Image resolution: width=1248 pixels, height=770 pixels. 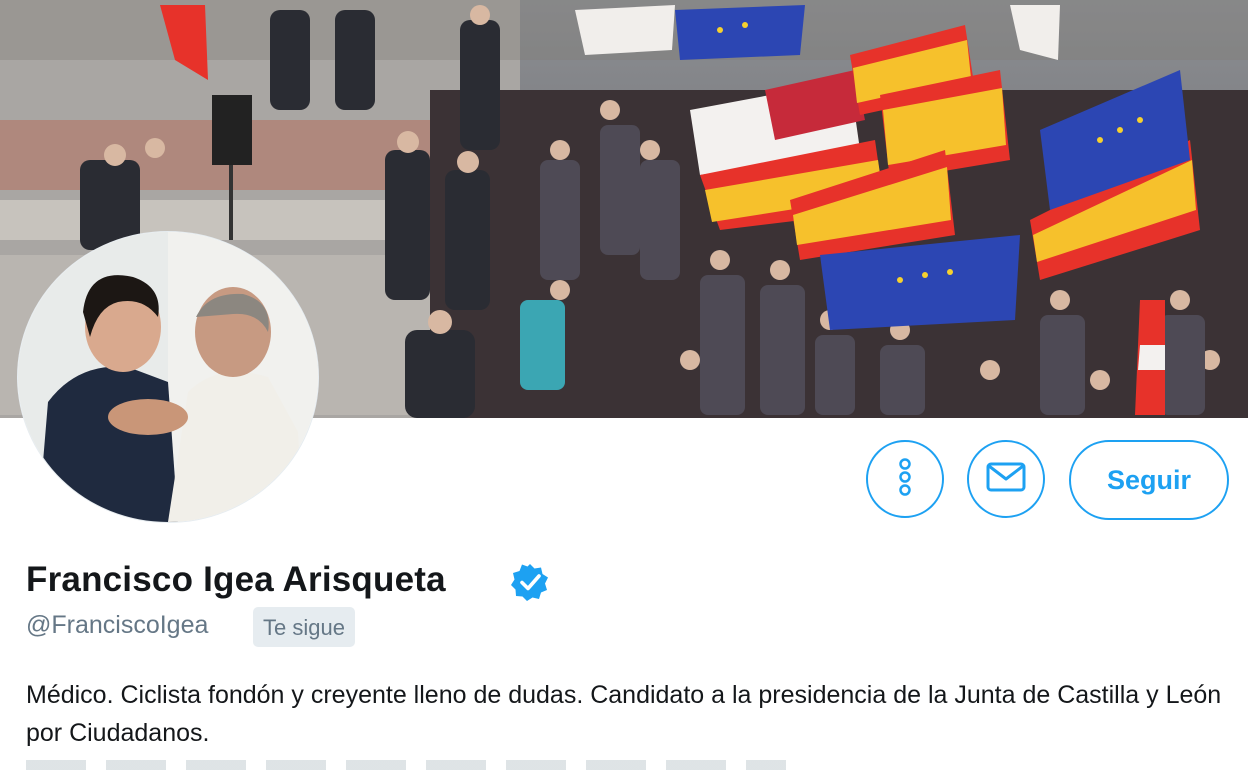 I want to click on more-options-button, so click(x=905, y=479).